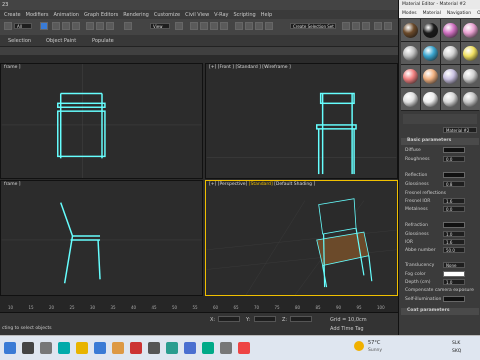 This screenshot has width=480, height=360. What do you see at coordinates (64, 348) in the screenshot?
I see `app-3dsmax-icon` at bounding box center [64, 348].